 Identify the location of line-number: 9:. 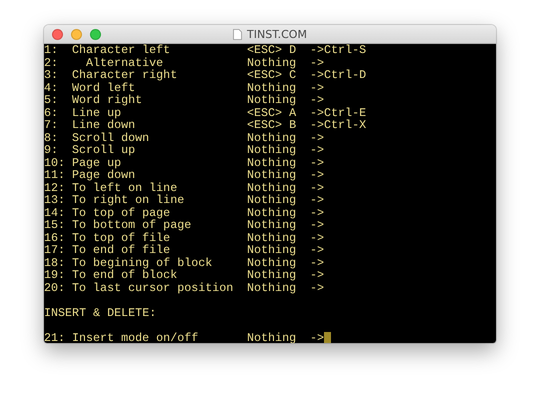
(51, 150).